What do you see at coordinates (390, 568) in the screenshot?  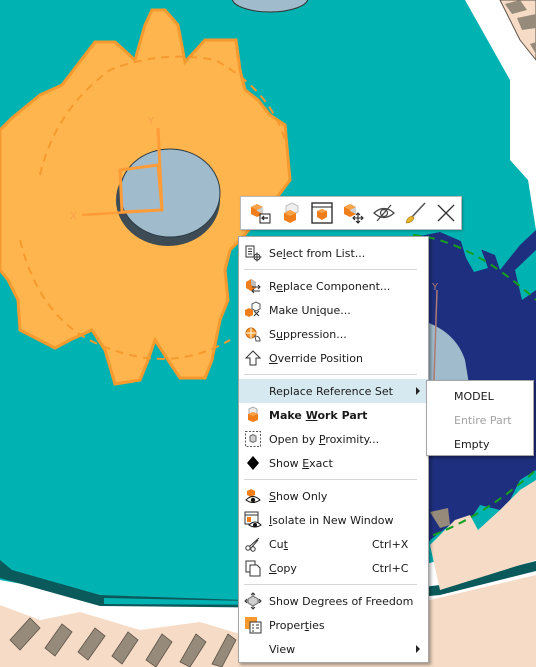 I see `shortcut-label: Ctrl+C` at bounding box center [390, 568].